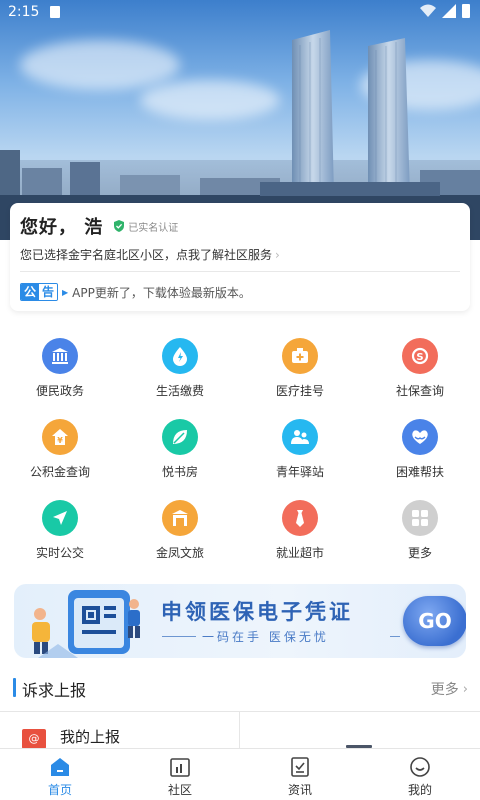 Image resolution: width=480 pixels, height=800 pixels. Describe the element at coordinates (180, 437) in the screenshot. I see `leaf-book-icon` at that location.